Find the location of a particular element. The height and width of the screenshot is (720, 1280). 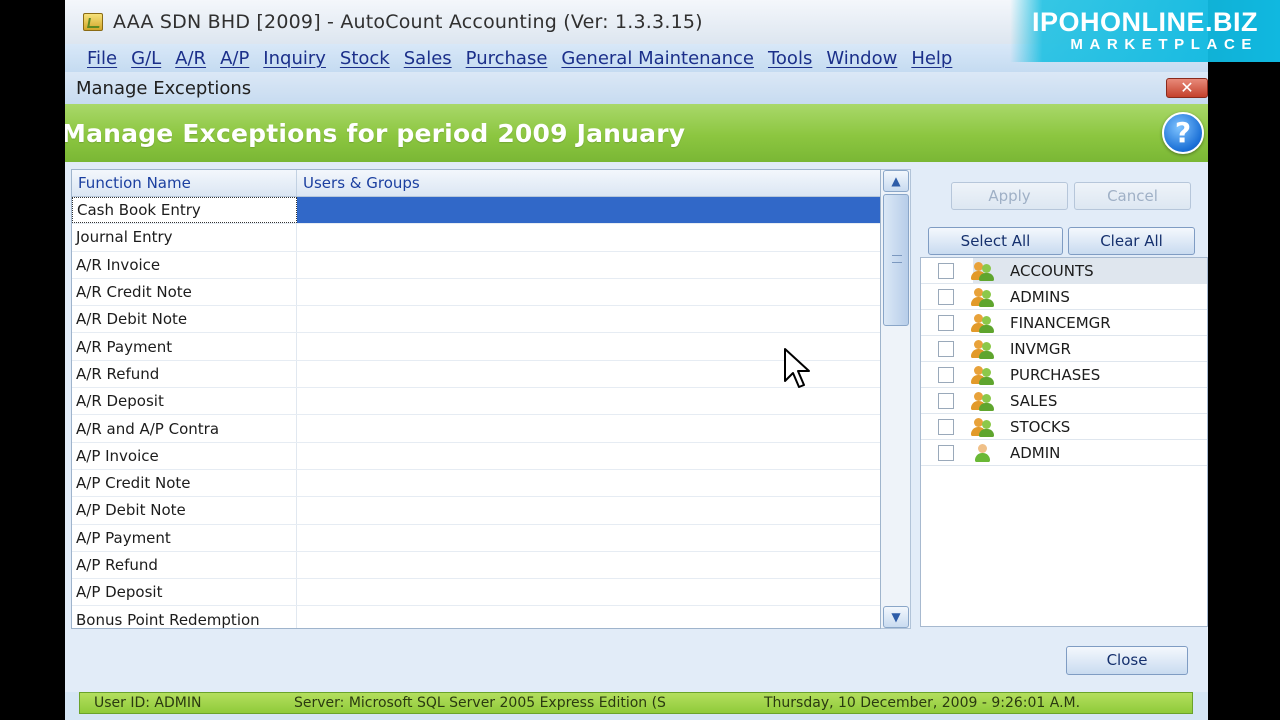

list-item: STOCKS is located at coordinates (1064, 427).